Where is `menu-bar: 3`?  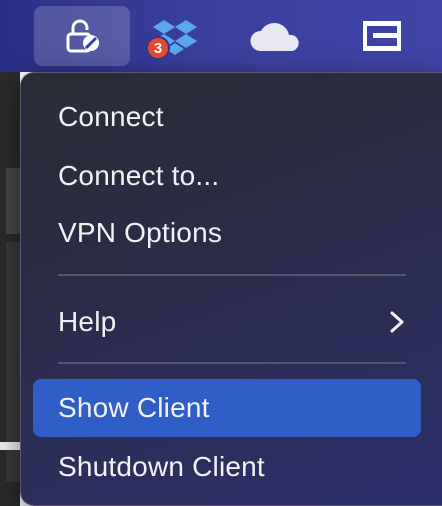
menu-bar: 3 is located at coordinates (221, 36).